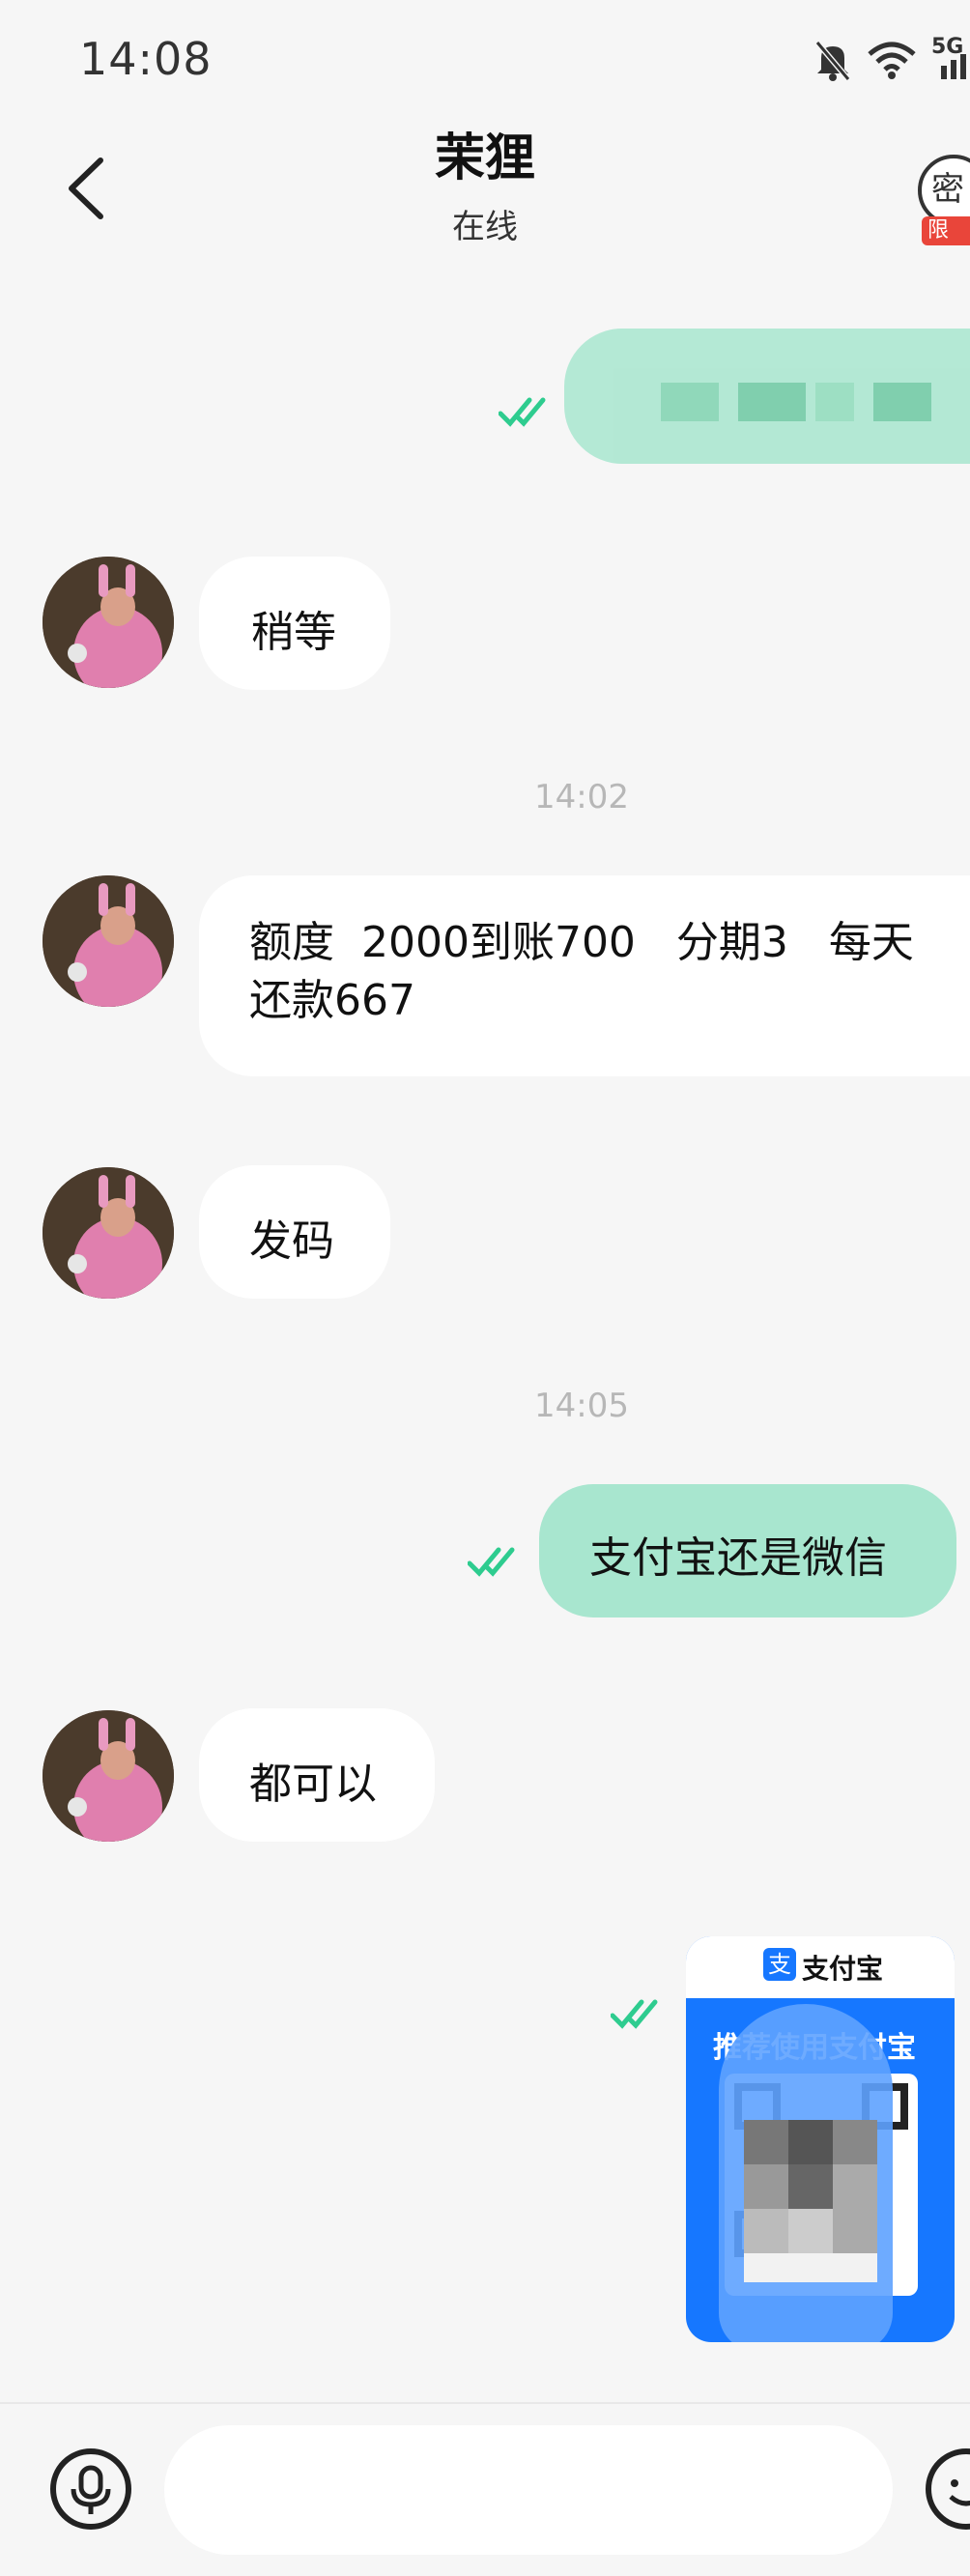 Image resolution: width=970 pixels, height=2576 pixels. Describe the element at coordinates (951, 58) in the screenshot. I see `cellular-icon: 5G` at that location.